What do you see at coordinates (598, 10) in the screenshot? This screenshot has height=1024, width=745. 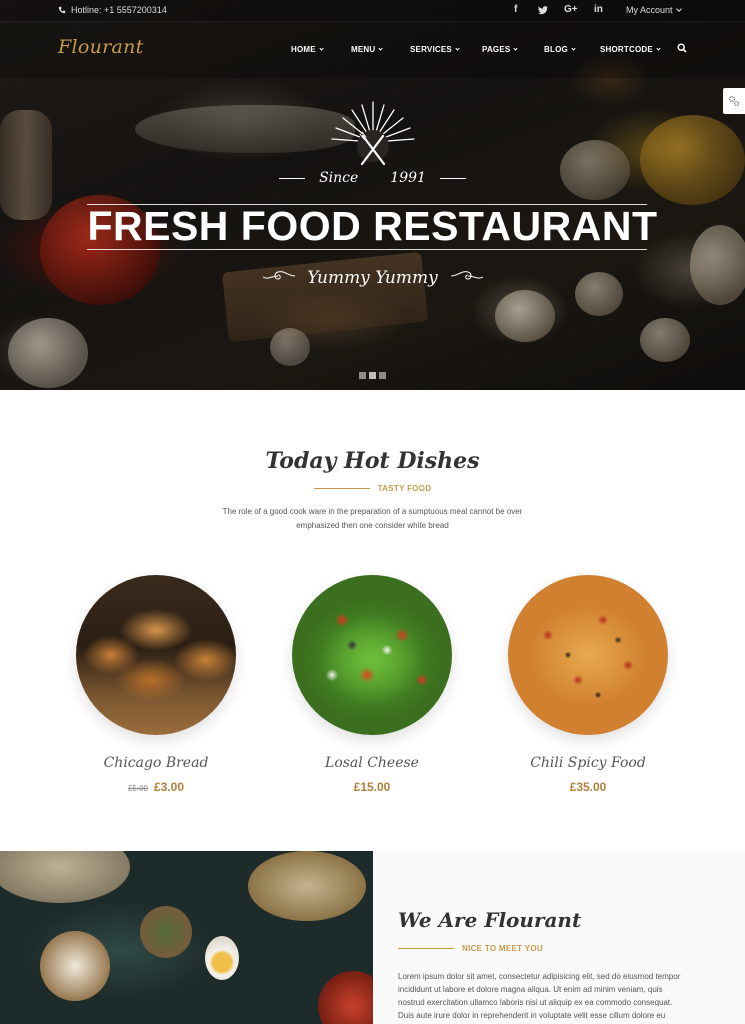 I see `linkedin-icon: in` at bounding box center [598, 10].